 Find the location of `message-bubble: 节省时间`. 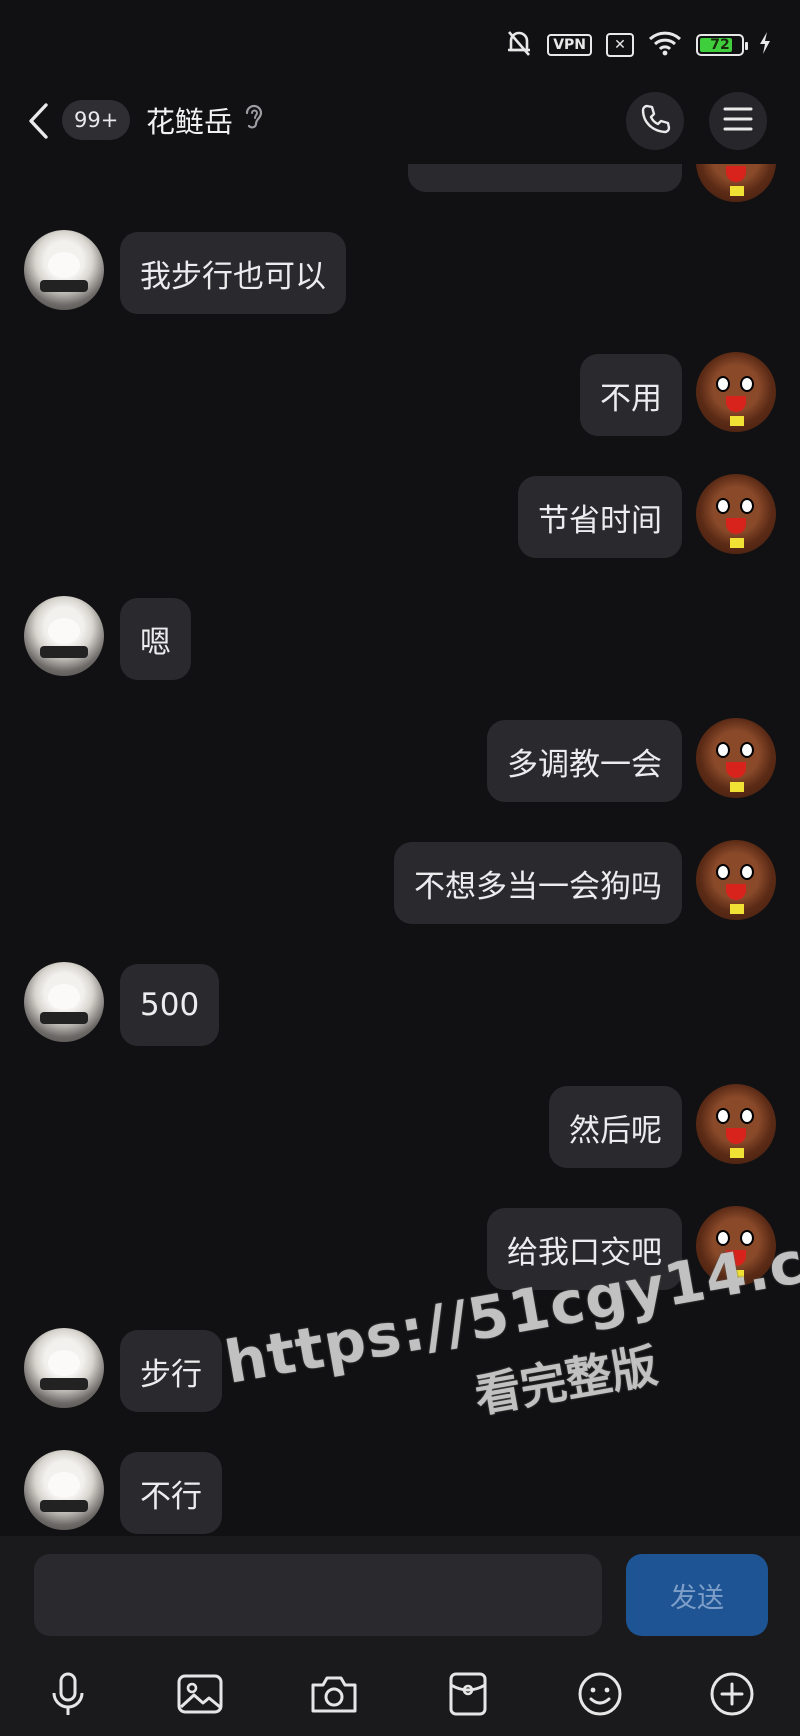

message-bubble: 节省时间 is located at coordinates (600, 517).